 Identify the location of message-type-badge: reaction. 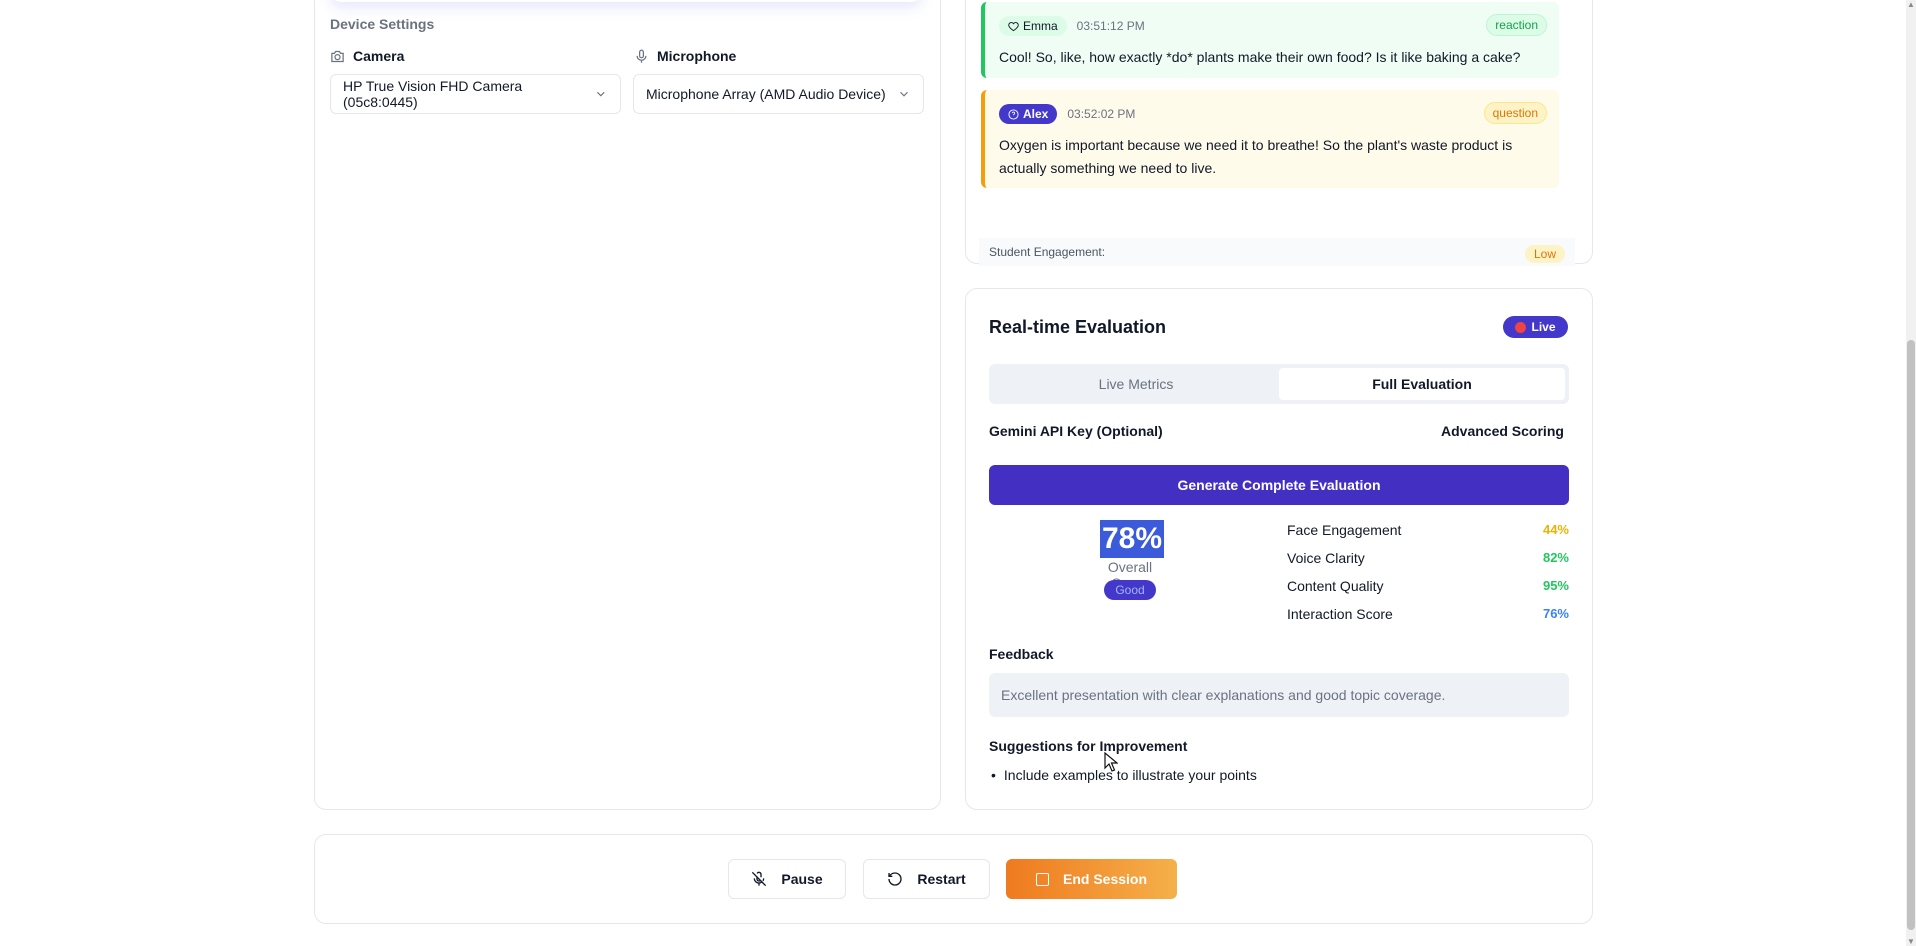
(1516, 25).